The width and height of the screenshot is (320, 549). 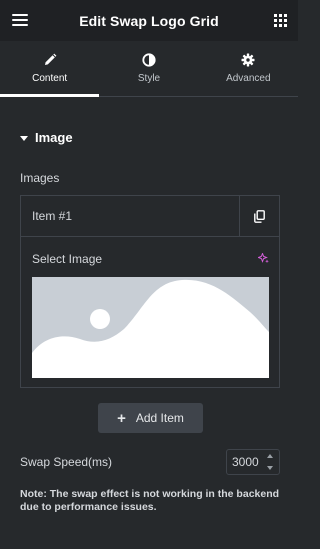 I want to click on half-circle-icon, so click(x=149, y=60).